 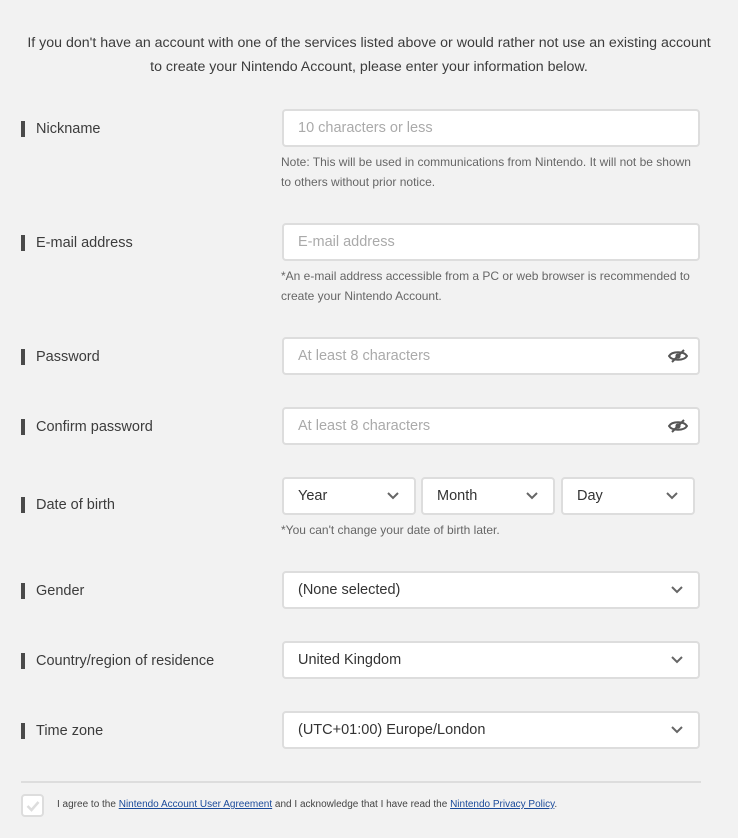 What do you see at coordinates (313, 496) in the screenshot?
I see `dob-year-value: Year` at bounding box center [313, 496].